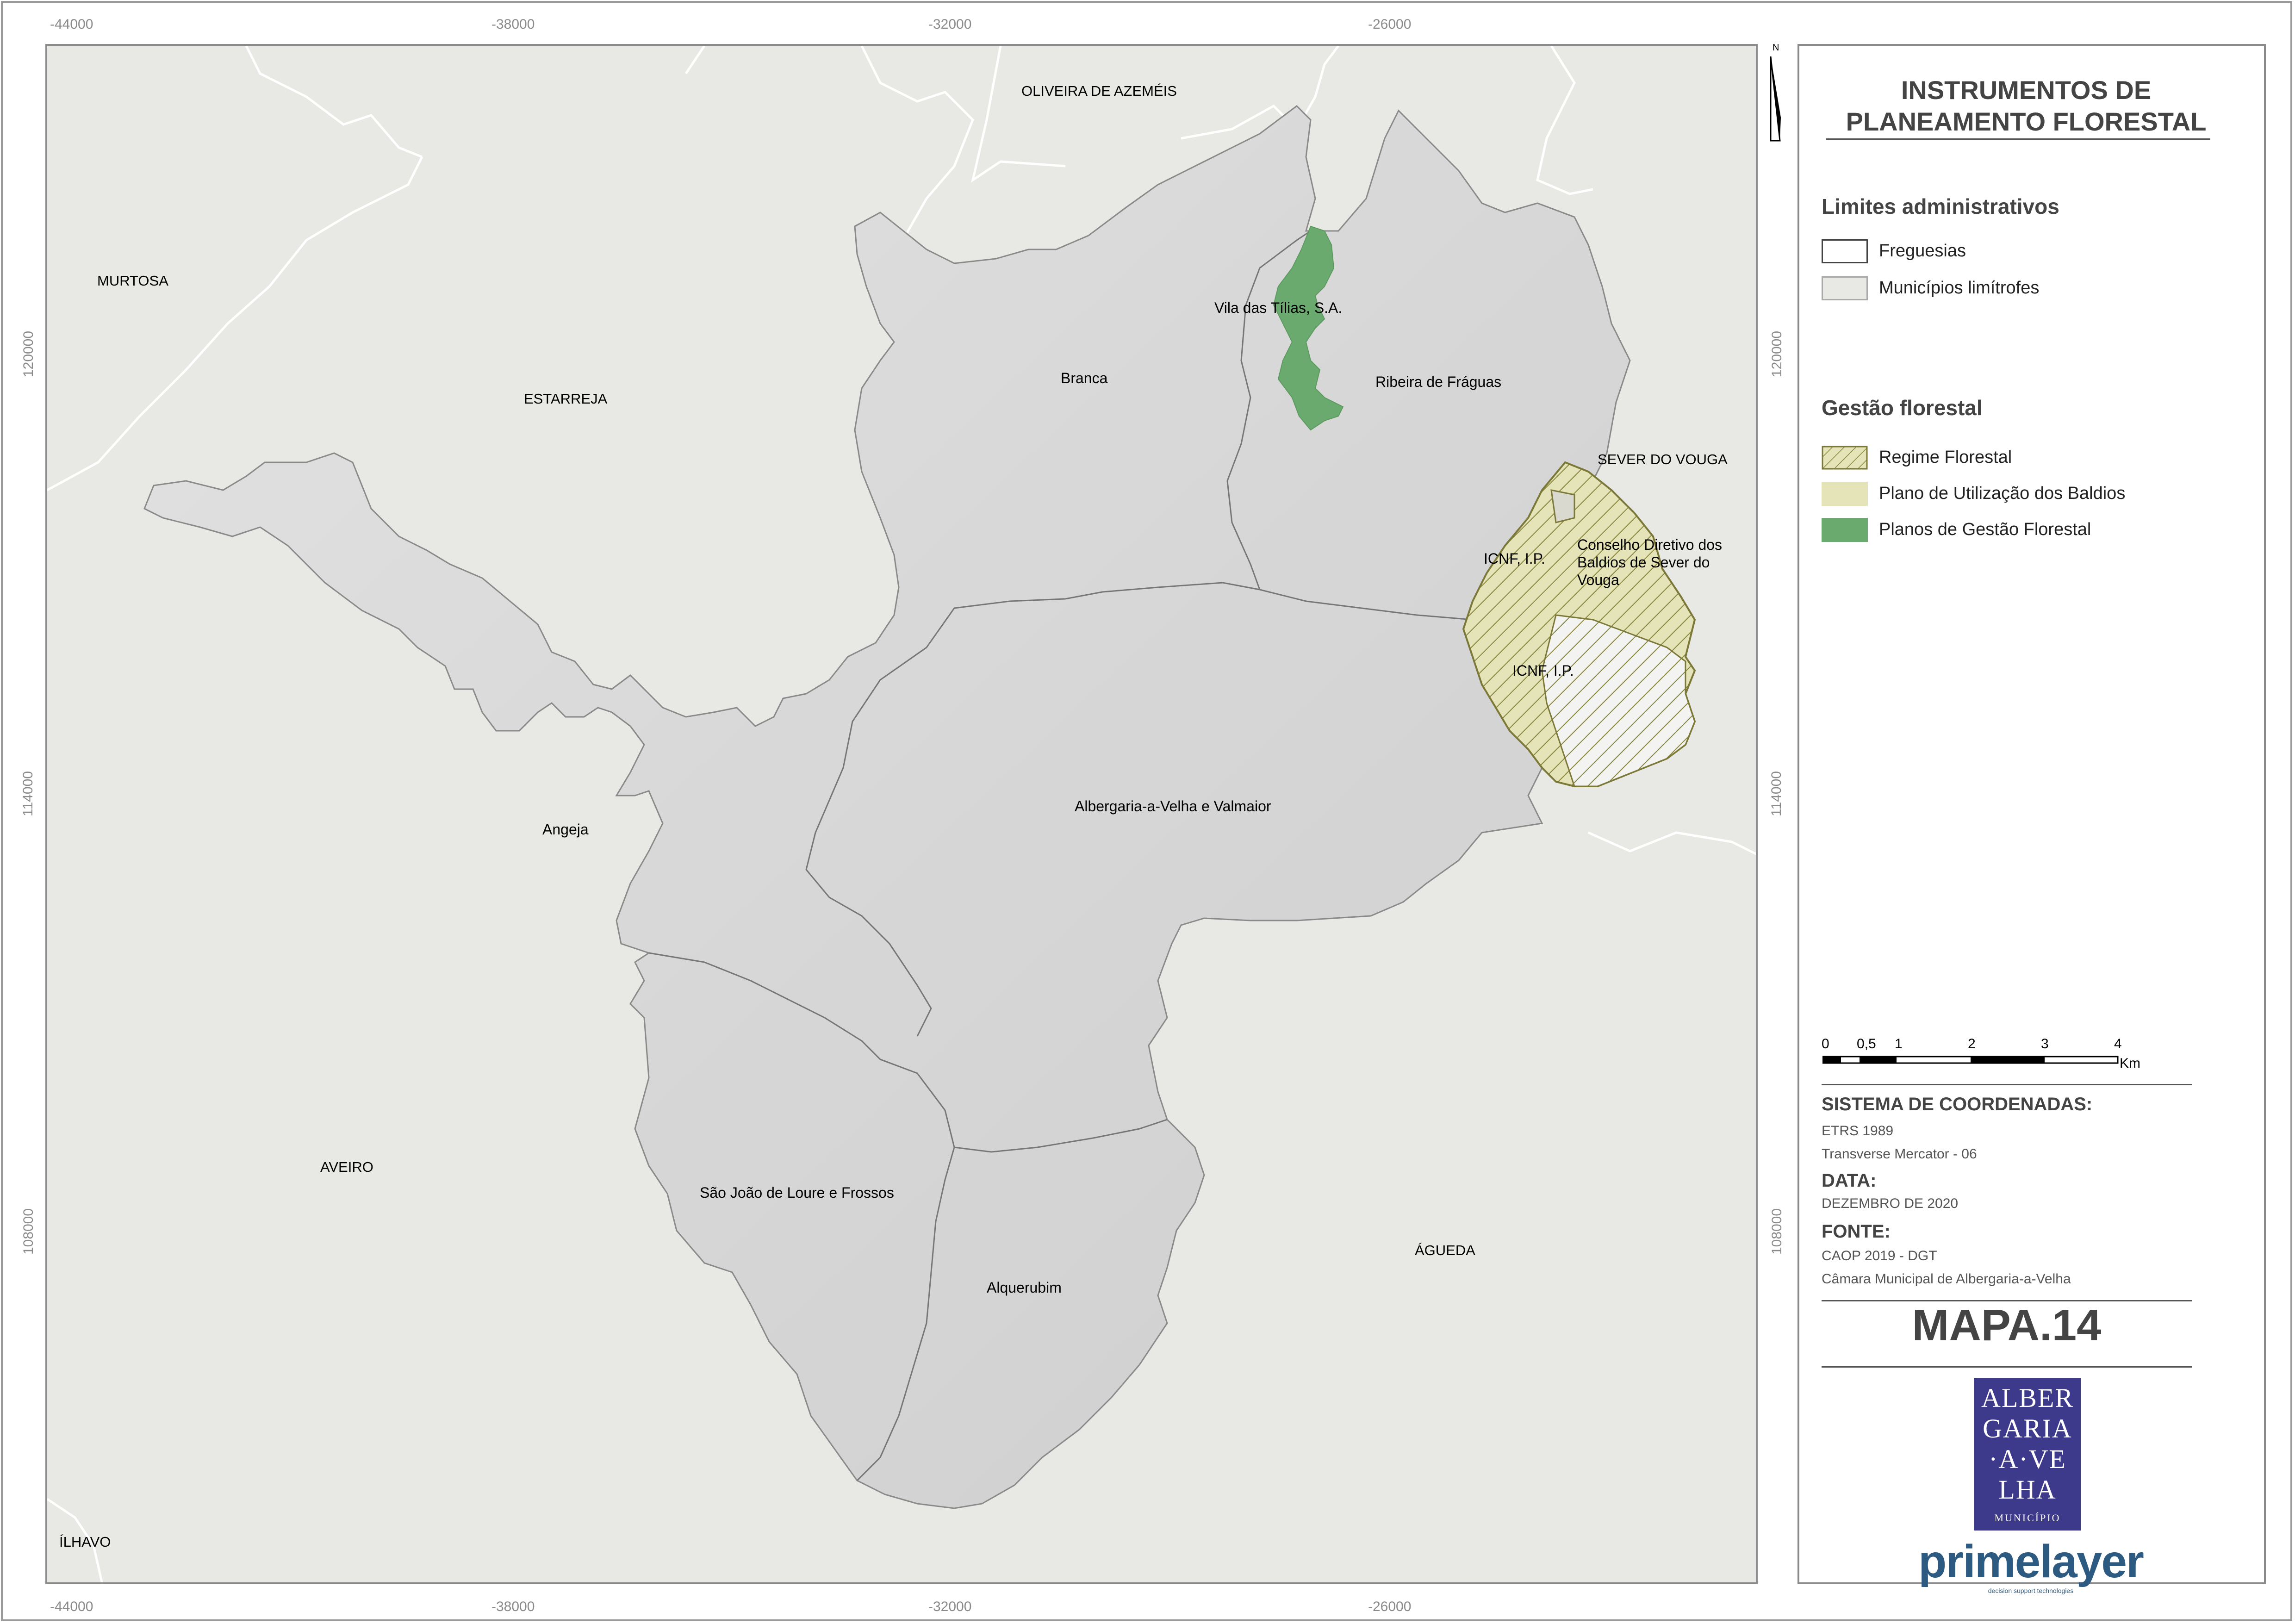 The width and height of the screenshot is (2295, 1624). I want to click on north-arrow: N, so click(1776, 93).